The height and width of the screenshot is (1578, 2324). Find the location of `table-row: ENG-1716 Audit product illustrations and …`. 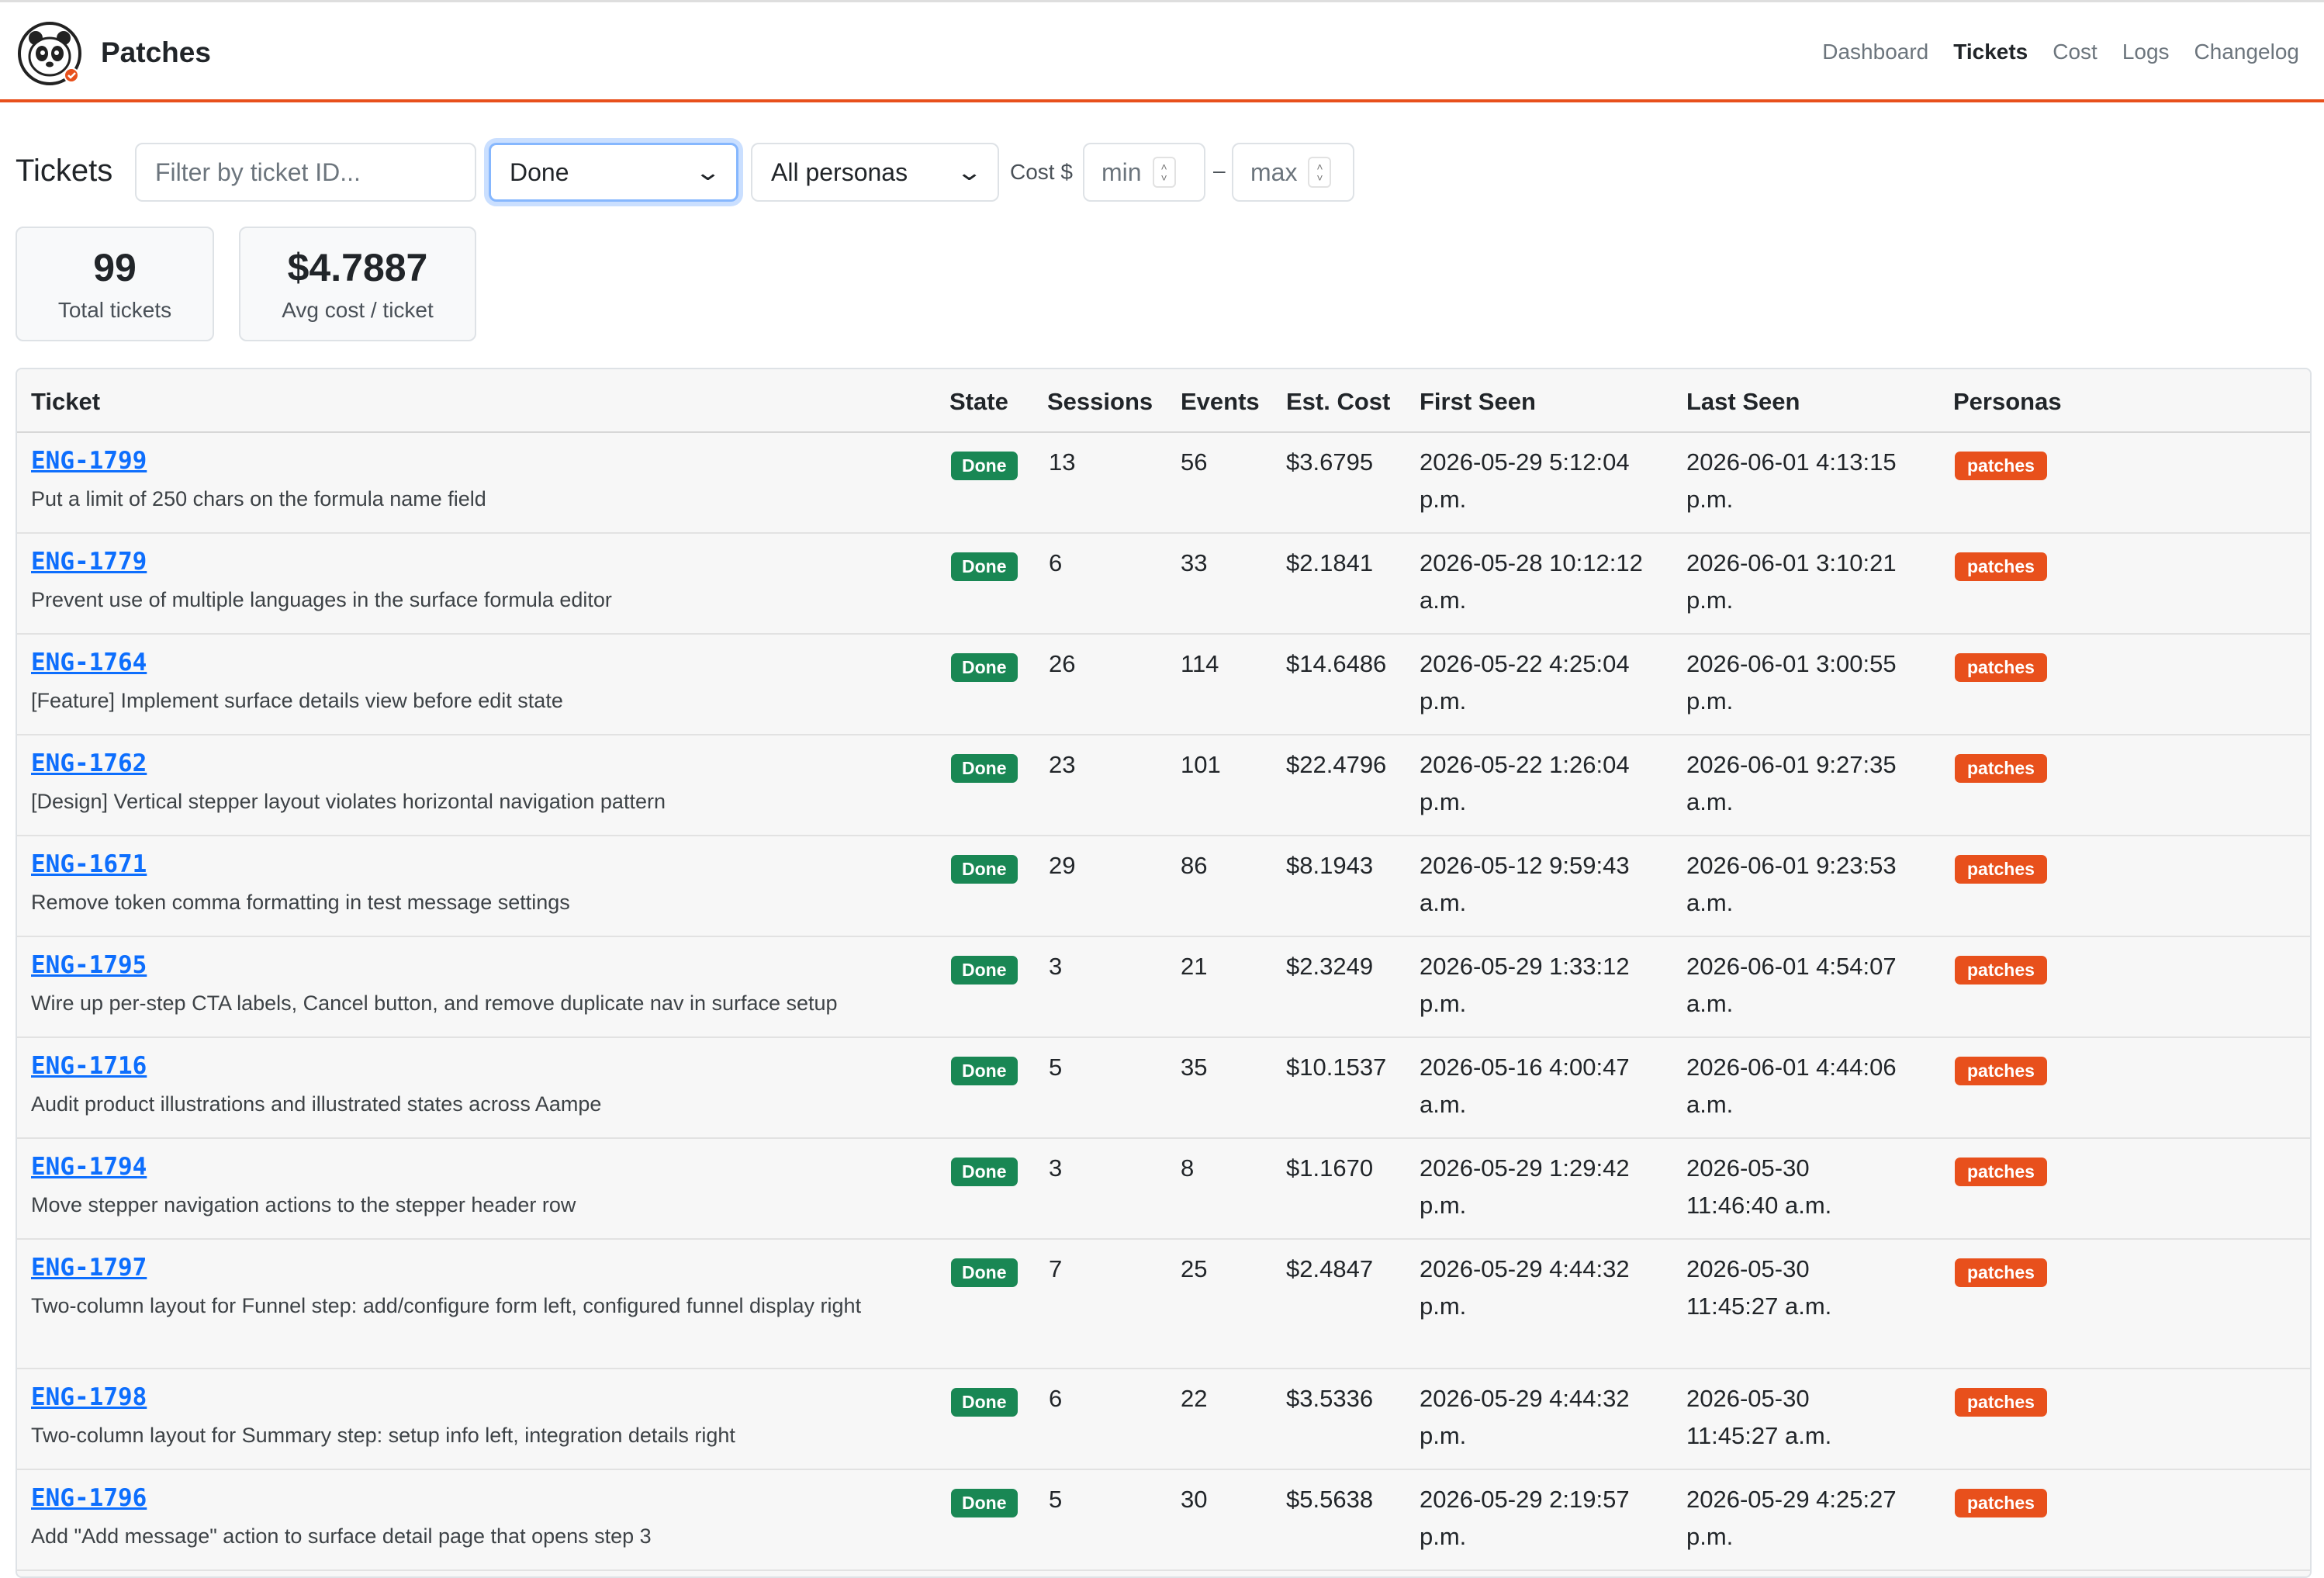

table-row: ENG-1716 Audit product illustrations and … is located at coordinates (1163, 1088).